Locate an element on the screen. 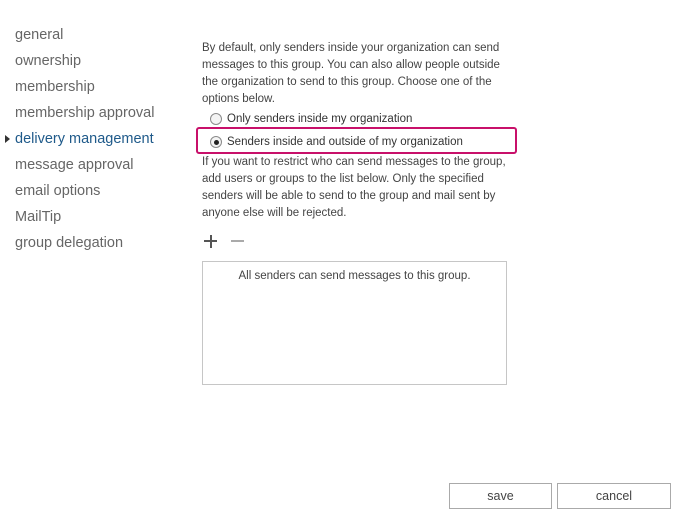  sidebar-item-delivery-management: delivery management is located at coordinates (92, 139).